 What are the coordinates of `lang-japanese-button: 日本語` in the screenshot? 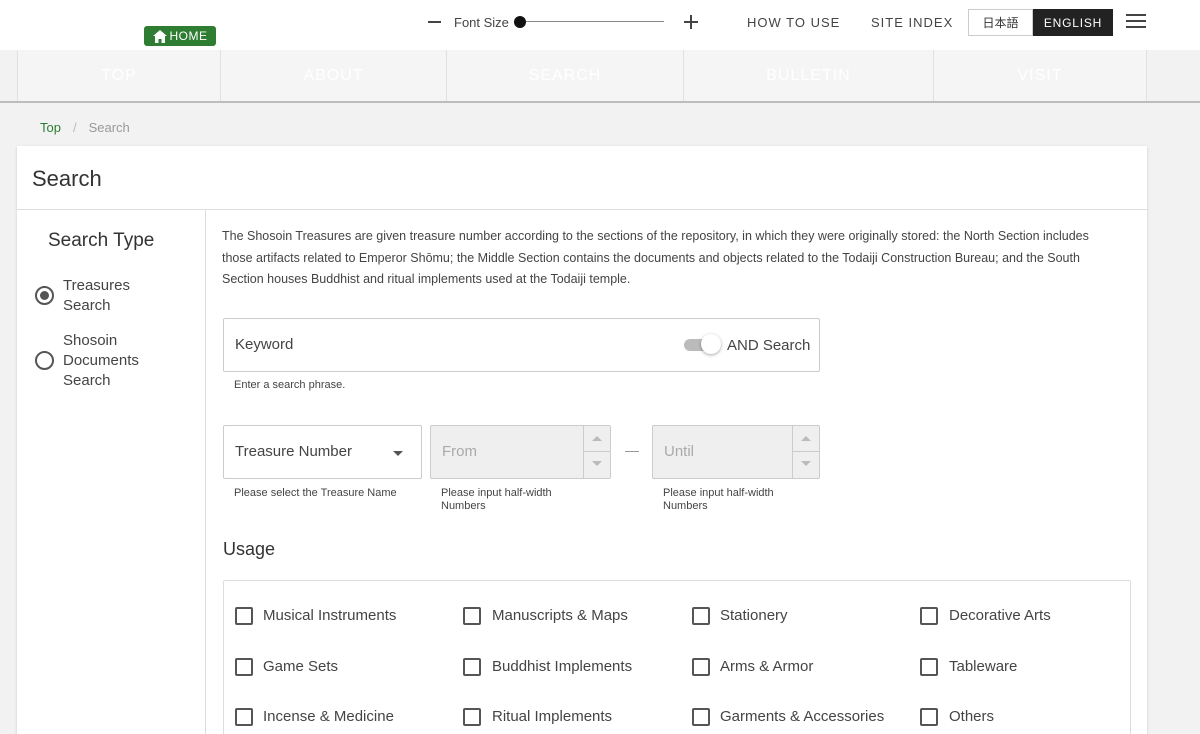 It's located at (1000, 22).